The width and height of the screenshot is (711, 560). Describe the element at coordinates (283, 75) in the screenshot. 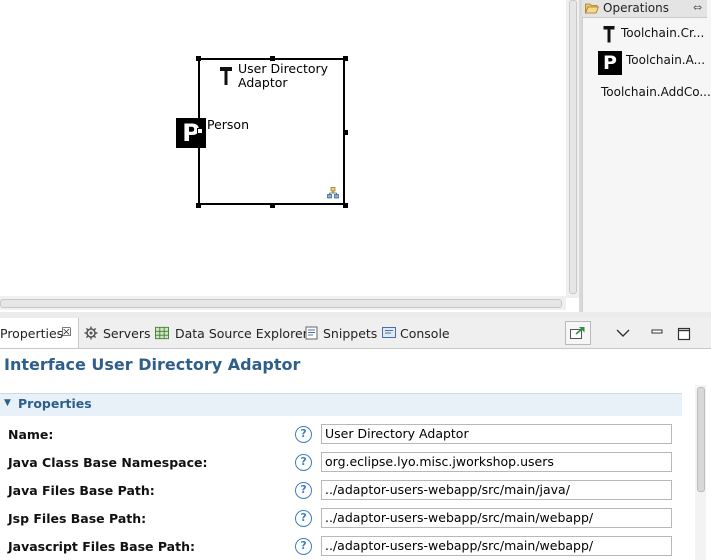

I see `node-title: User Directory Adaptor` at that location.